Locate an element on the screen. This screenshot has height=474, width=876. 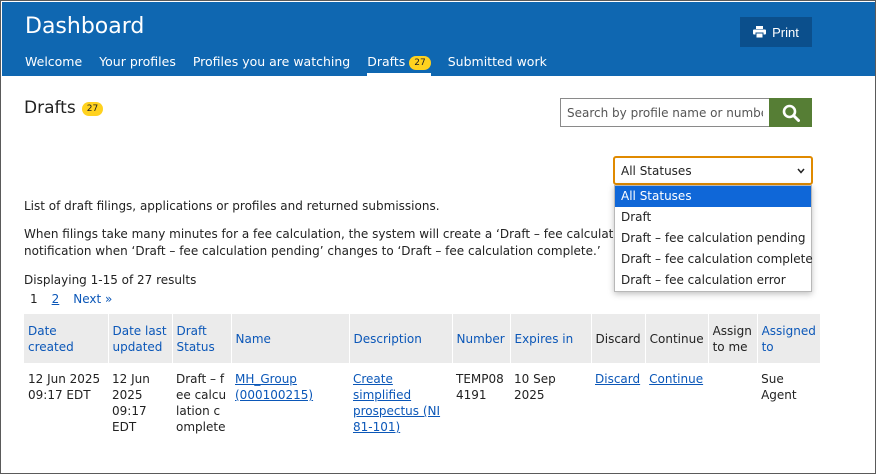
tab-drafts: Drafts 27 is located at coordinates (399, 65).